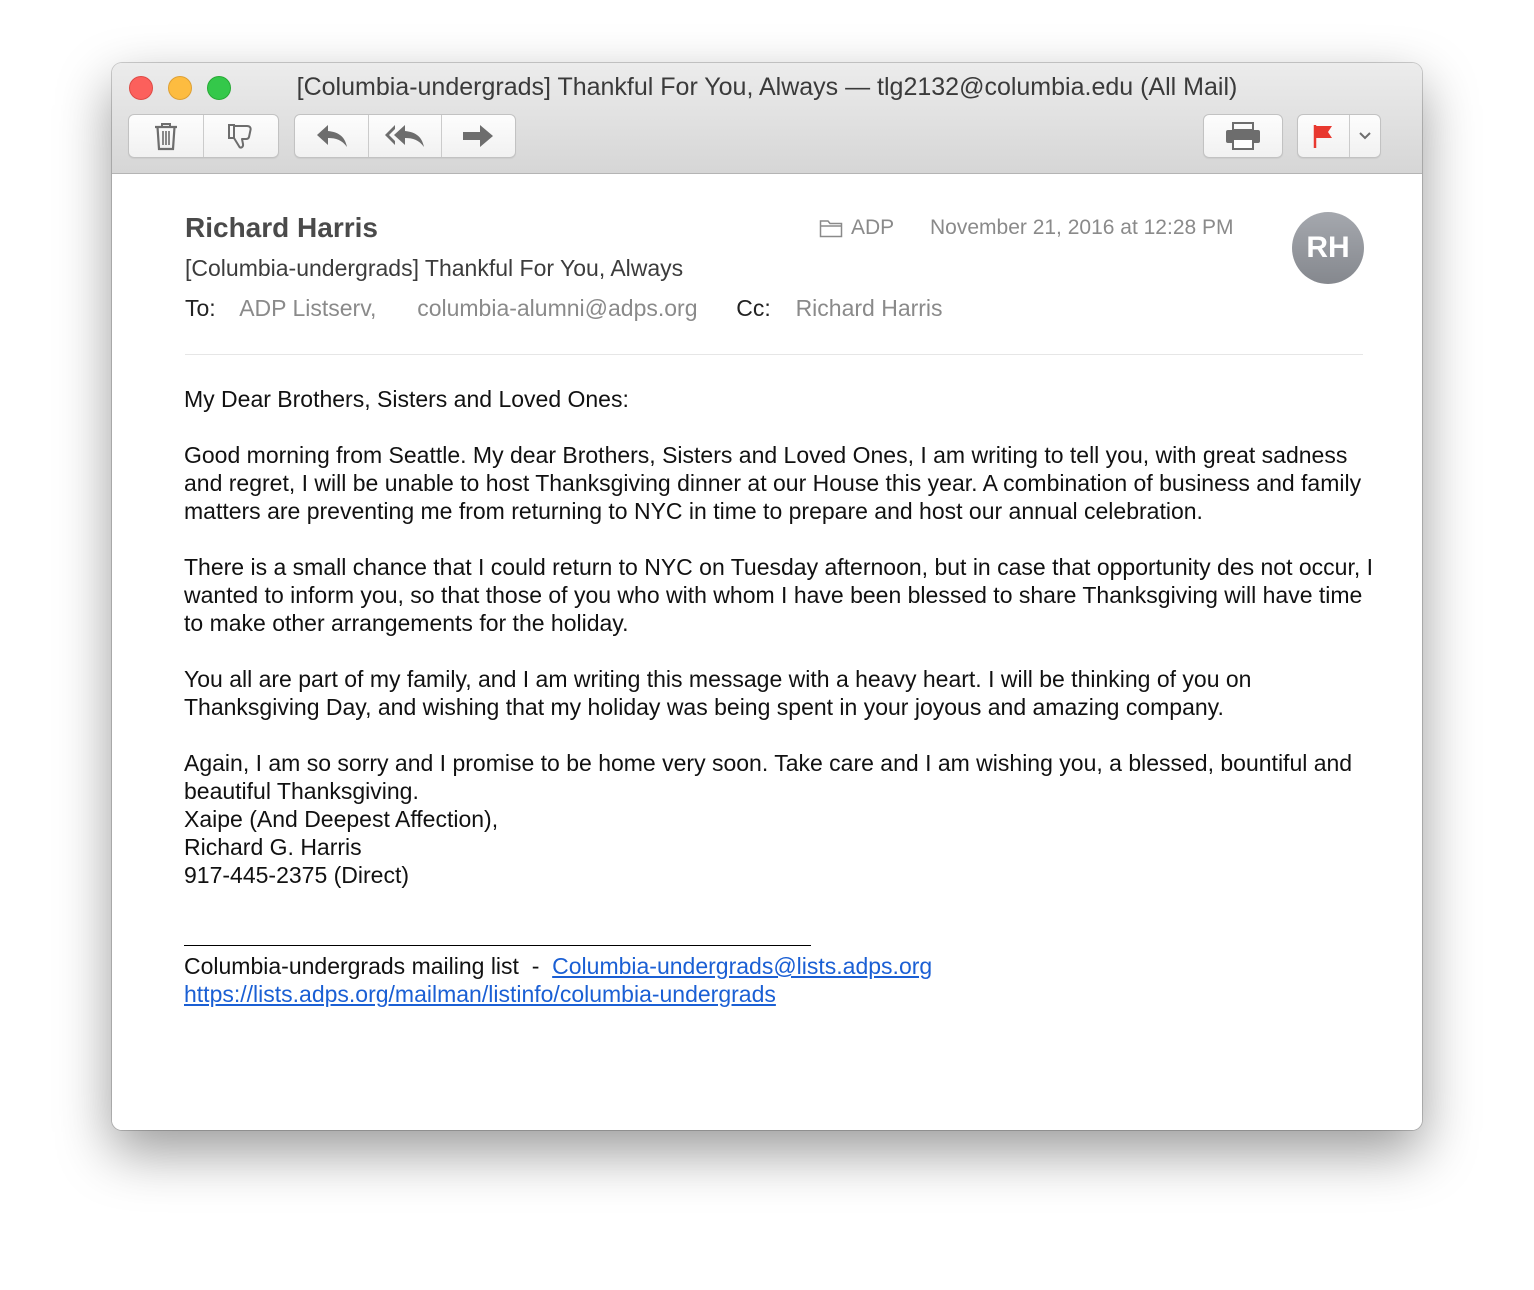 The height and width of the screenshot is (1290, 1534). I want to click on folder-icon, so click(831, 229).